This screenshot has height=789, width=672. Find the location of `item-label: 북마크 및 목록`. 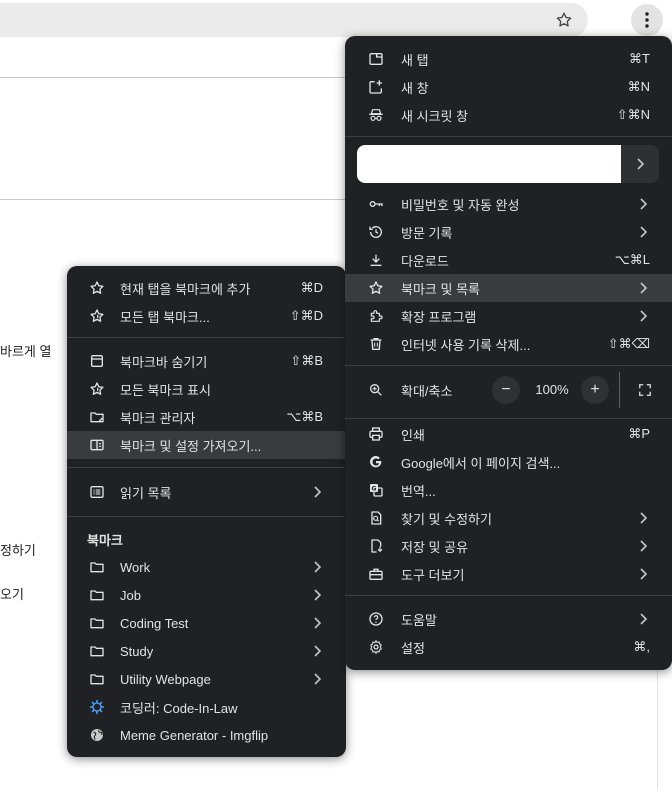

item-label: 북마크 및 목록 is located at coordinates (440, 289).